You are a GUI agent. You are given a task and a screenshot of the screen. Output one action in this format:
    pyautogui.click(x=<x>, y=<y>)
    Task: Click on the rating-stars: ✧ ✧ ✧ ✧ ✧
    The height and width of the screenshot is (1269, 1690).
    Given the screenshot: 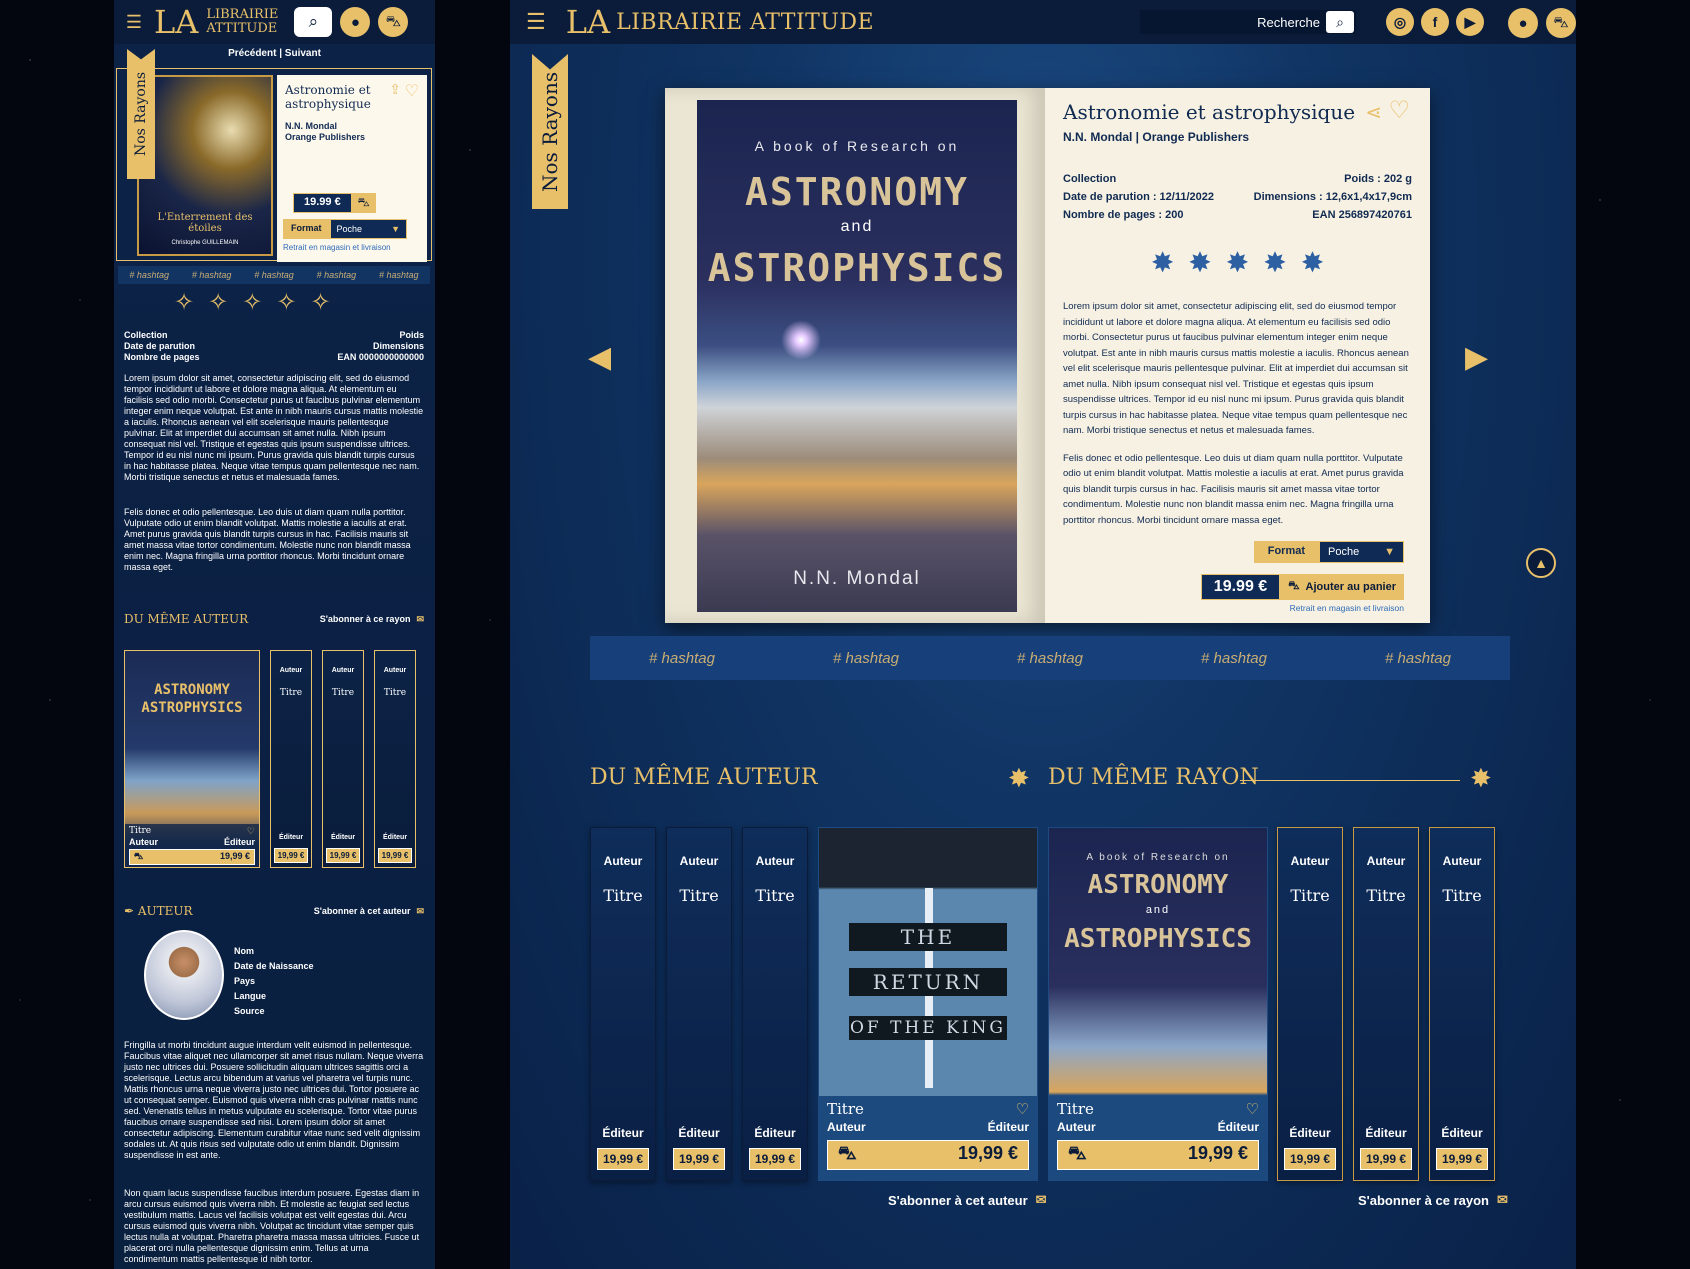 What is the action you would take?
    pyautogui.click(x=252, y=302)
    